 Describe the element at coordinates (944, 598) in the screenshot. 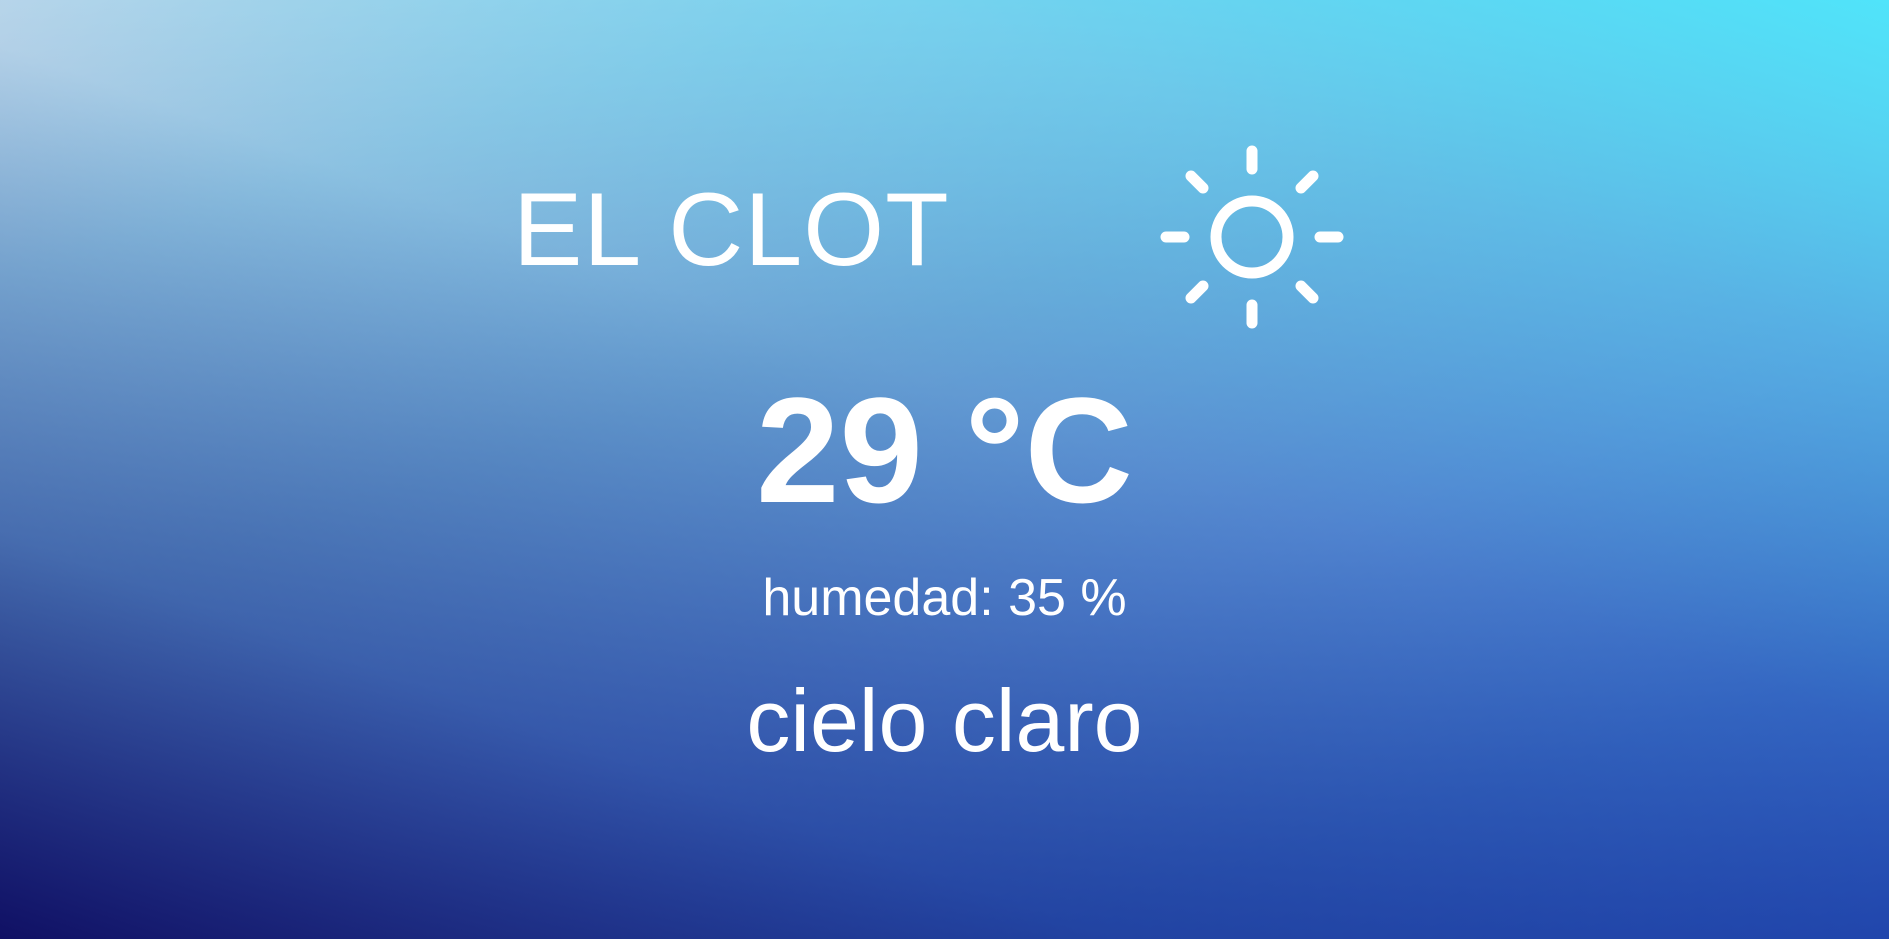

I see `humidity: humedad: 35 %` at that location.